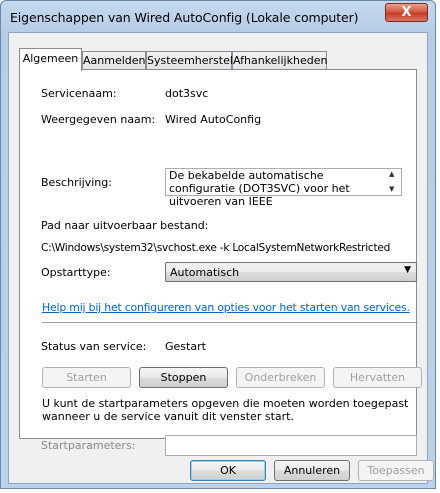 The image size is (440, 493). I want to click on service-name-label: Servicenaam:, so click(79, 93).